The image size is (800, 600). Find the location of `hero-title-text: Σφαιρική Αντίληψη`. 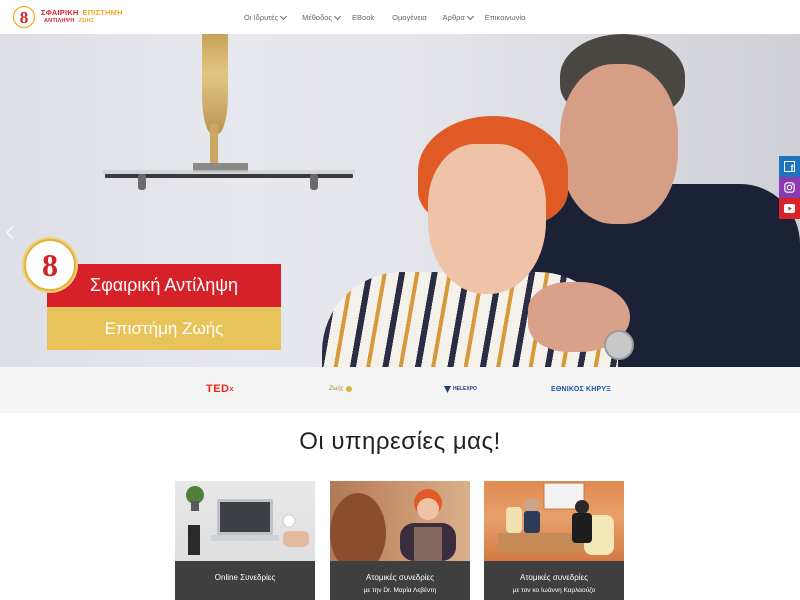

hero-title-text: Σφαιρική Αντίληψη is located at coordinates (164, 285).